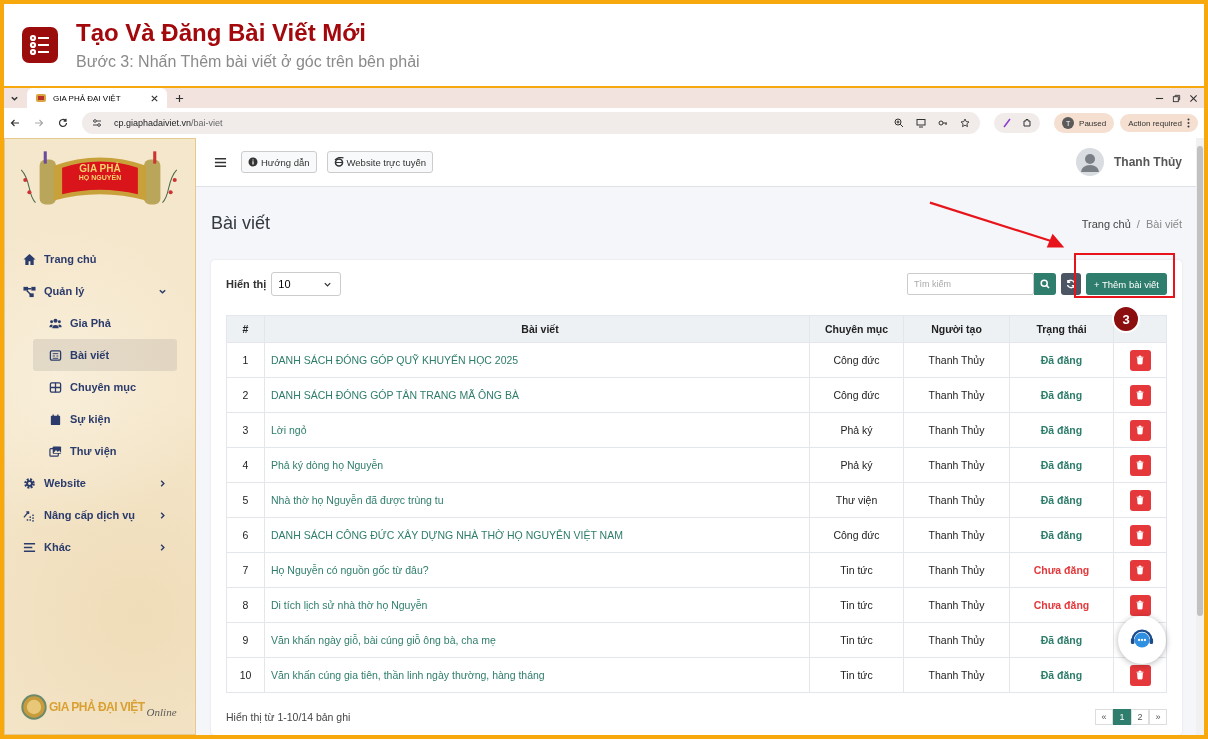 The image size is (1208, 739). I want to click on guide-subtitle: Bước 3: Nhấn Thêm bài viết ở góc trên bên phải, so click(248, 62).